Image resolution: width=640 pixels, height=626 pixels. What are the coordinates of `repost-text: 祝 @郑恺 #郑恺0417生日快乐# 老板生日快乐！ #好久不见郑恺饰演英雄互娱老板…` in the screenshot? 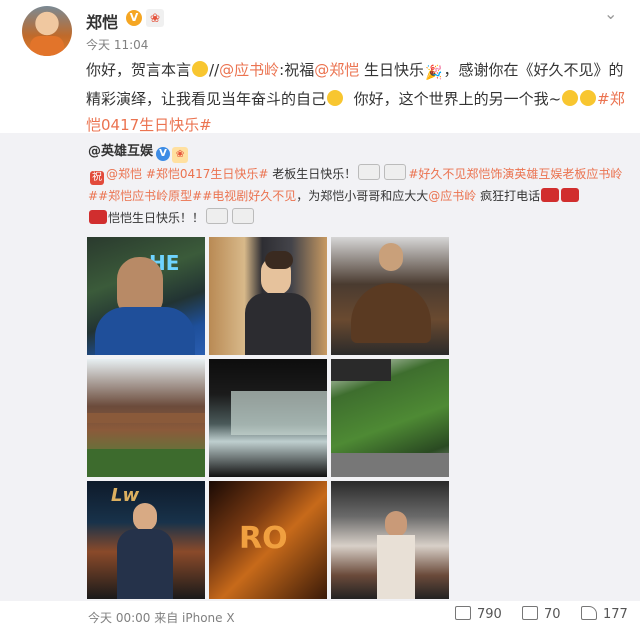 It's located at (358, 196).